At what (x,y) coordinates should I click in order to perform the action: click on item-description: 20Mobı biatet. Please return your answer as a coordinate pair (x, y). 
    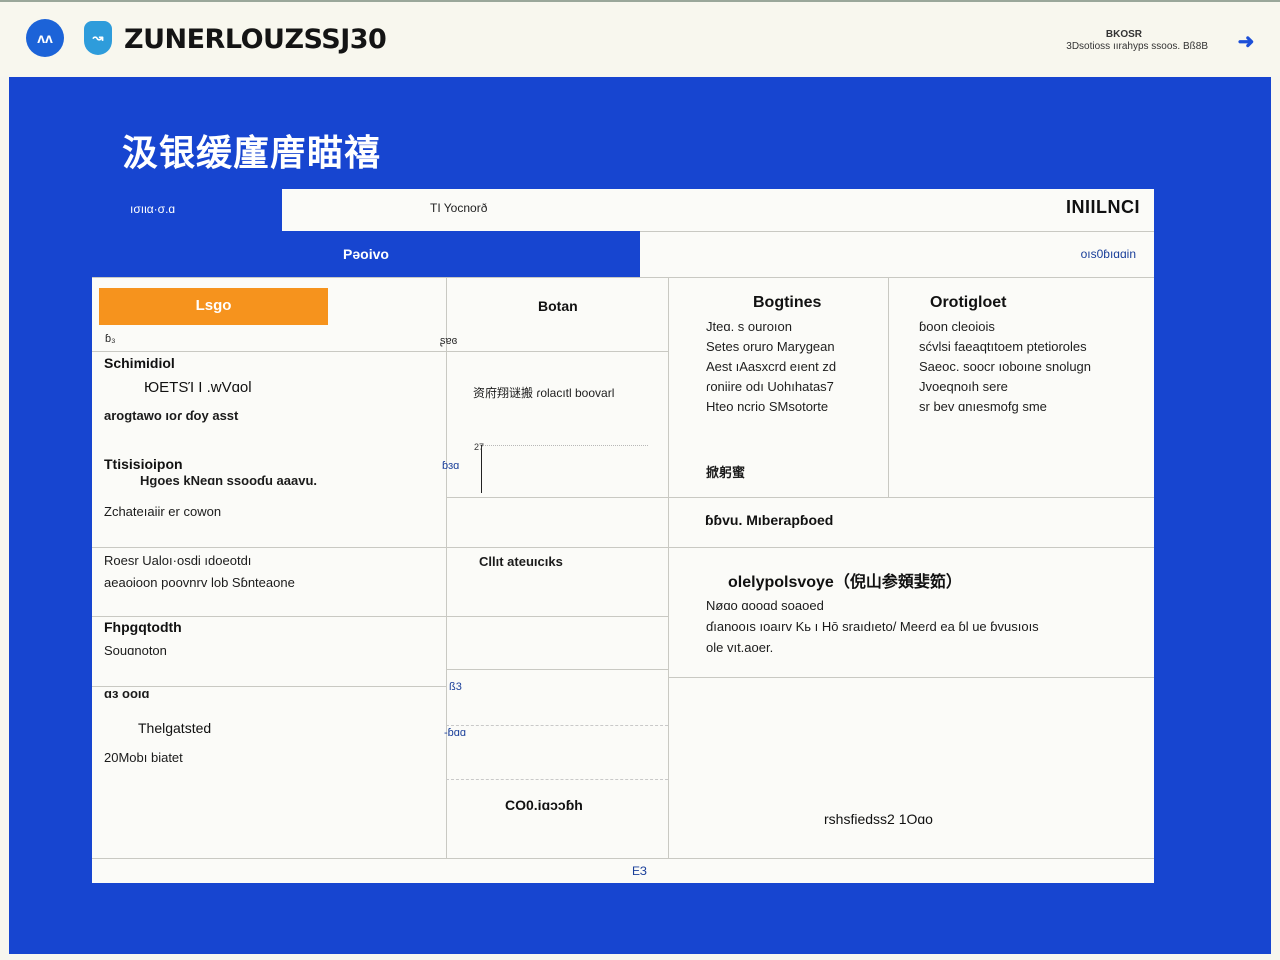
    Looking at the image, I should click on (143, 757).